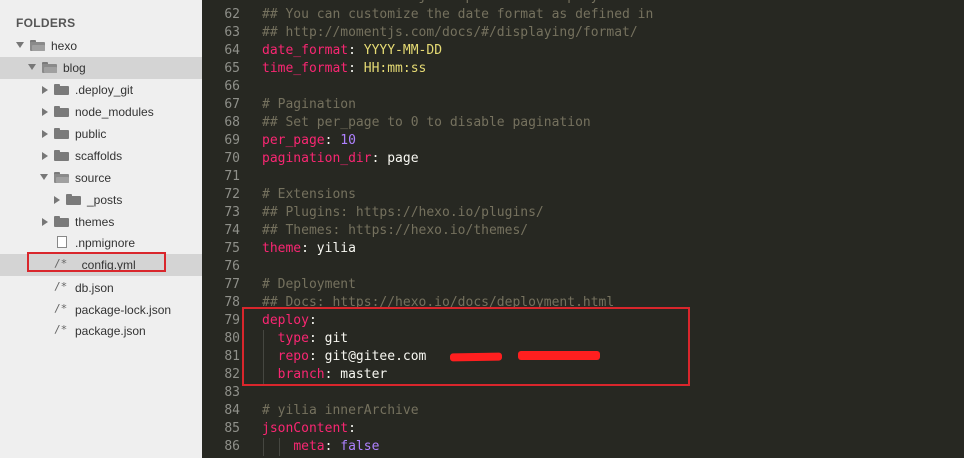 The width and height of the screenshot is (964, 458). What do you see at coordinates (583, 249) in the screenshot?
I see `code-line: 75 theme: yilia` at bounding box center [583, 249].